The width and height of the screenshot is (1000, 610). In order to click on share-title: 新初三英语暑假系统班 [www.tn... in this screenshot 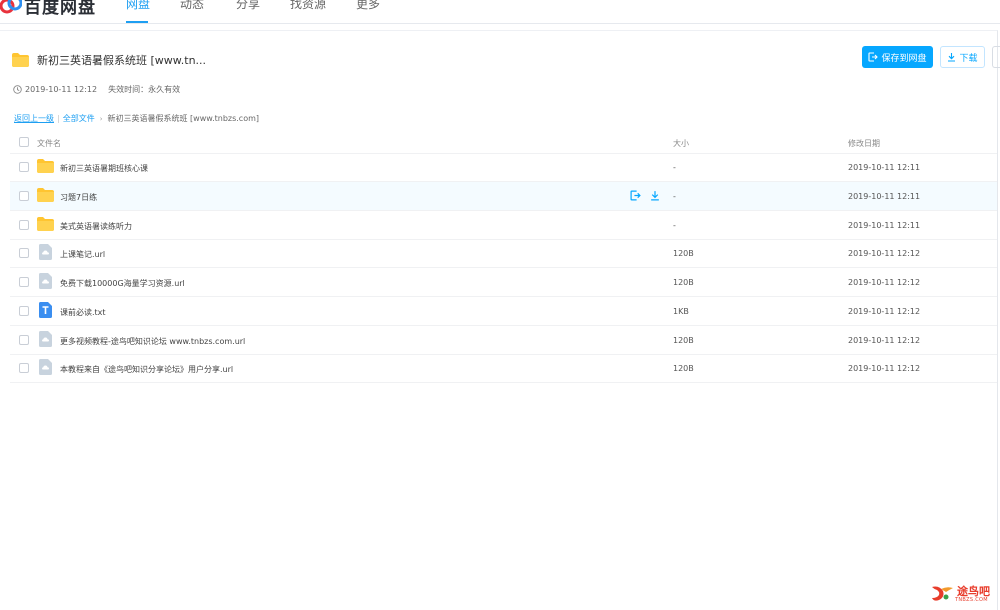, I will do `click(122, 60)`.